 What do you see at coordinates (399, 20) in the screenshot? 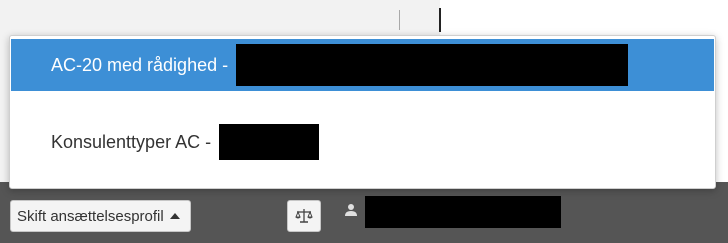
I see `divider-line` at bounding box center [399, 20].